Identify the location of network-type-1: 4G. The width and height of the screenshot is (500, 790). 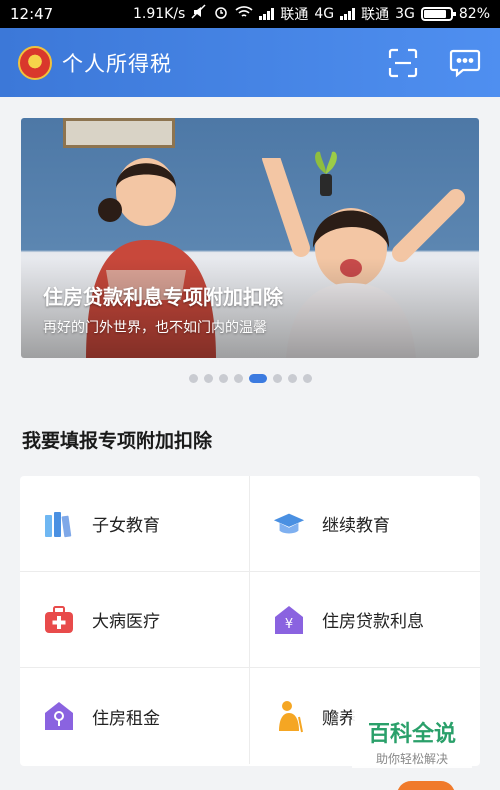
(324, 14).